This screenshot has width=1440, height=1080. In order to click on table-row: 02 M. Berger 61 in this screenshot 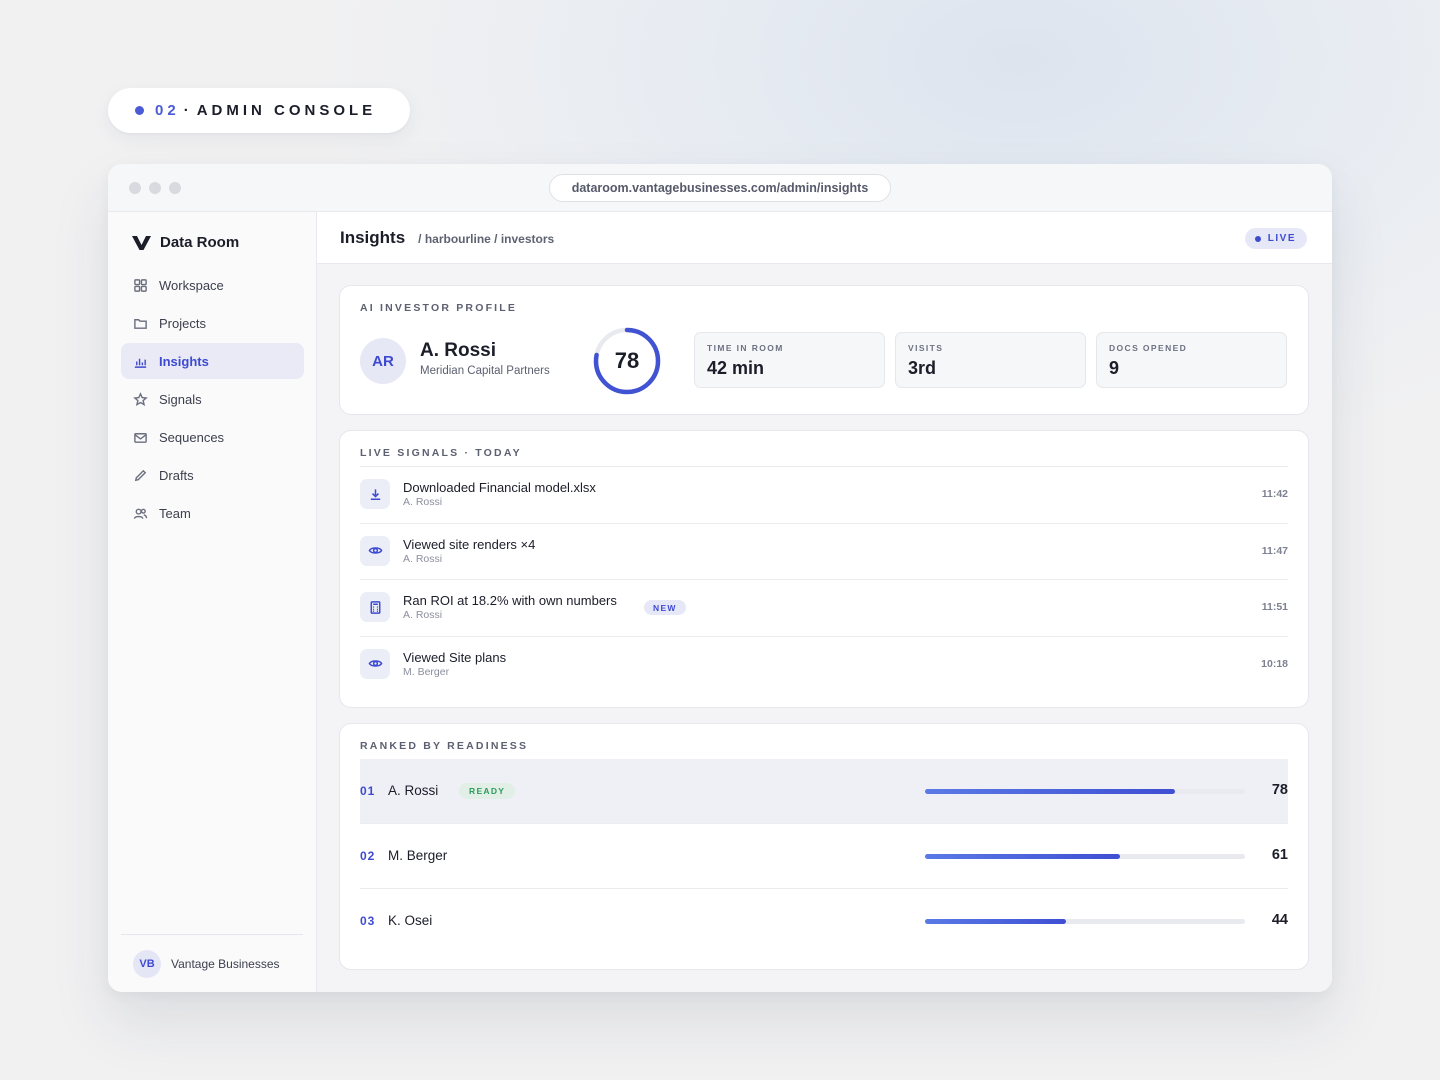, I will do `click(824, 856)`.